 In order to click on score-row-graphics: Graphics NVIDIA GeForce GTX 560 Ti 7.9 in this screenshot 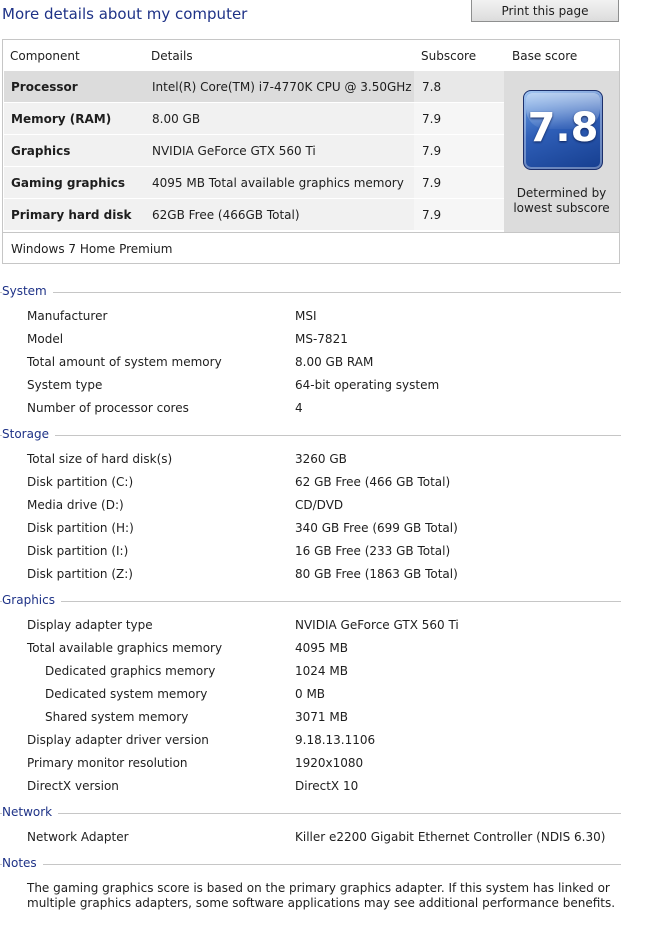, I will do `click(254, 150)`.